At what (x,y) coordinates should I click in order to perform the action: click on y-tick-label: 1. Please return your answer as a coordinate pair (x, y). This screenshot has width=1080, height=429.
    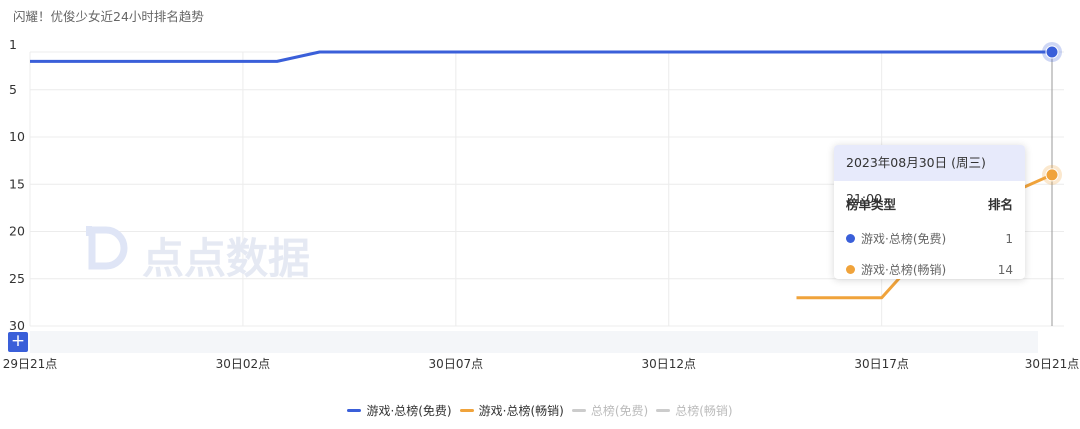
    Looking at the image, I should click on (13, 44).